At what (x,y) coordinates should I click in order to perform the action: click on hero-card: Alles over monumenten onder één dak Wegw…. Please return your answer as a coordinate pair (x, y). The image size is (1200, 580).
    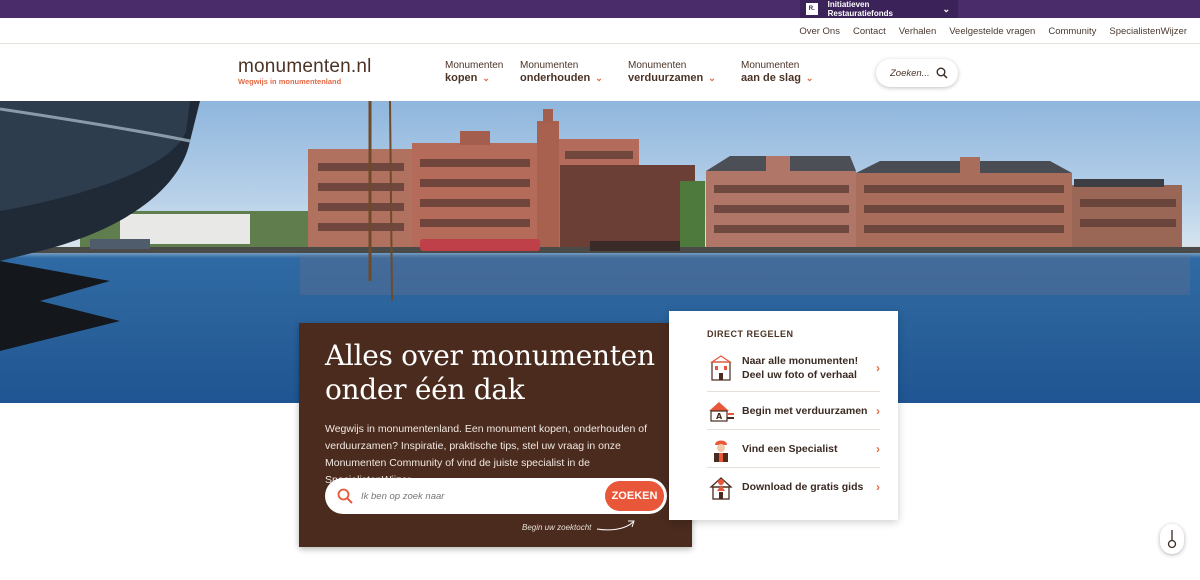
    Looking at the image, I should click on (495, 435).